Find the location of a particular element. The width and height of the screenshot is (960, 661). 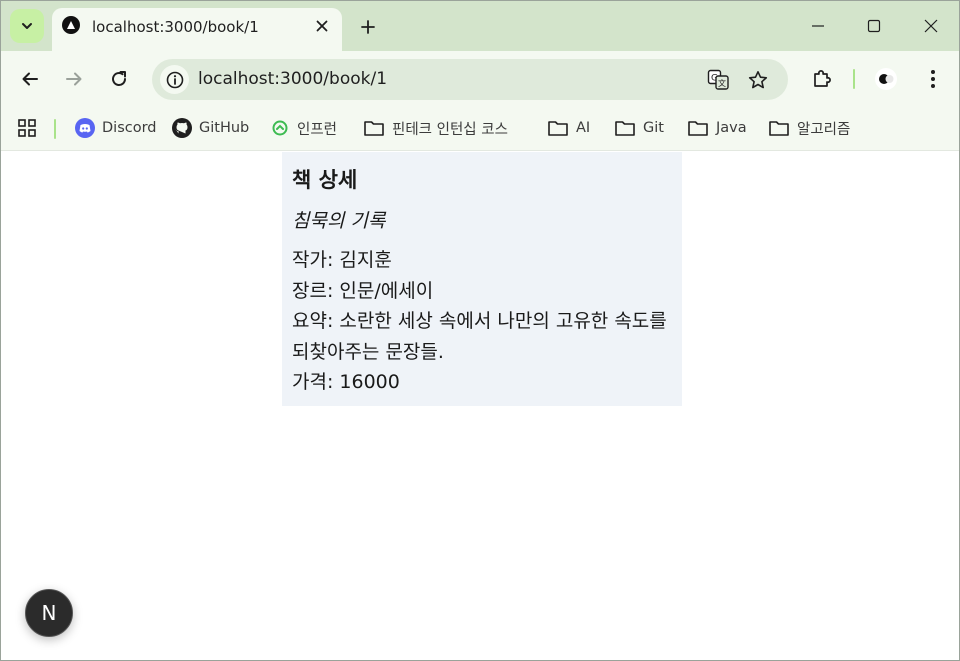

minimize-icon is located at coordinates (818, 26).